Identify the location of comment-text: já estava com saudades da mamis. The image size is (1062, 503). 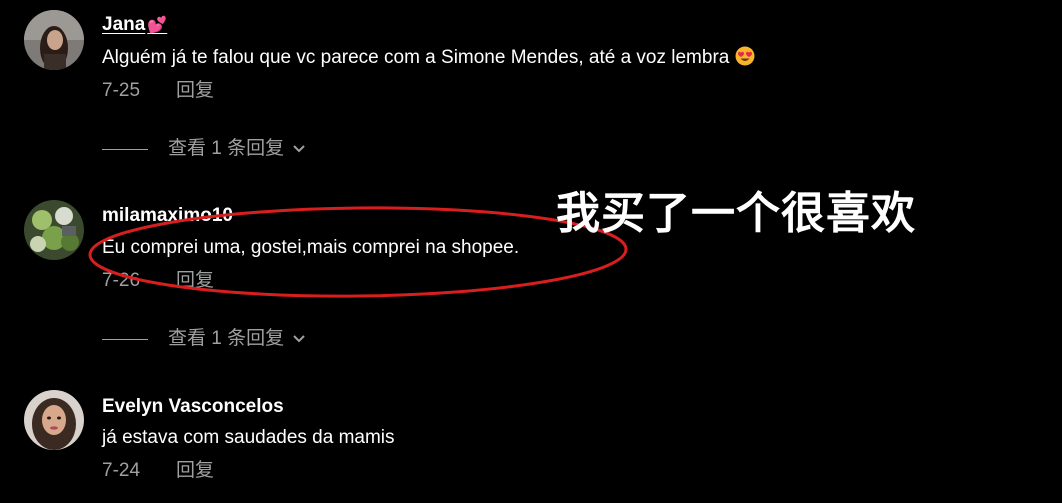
(248, 437).